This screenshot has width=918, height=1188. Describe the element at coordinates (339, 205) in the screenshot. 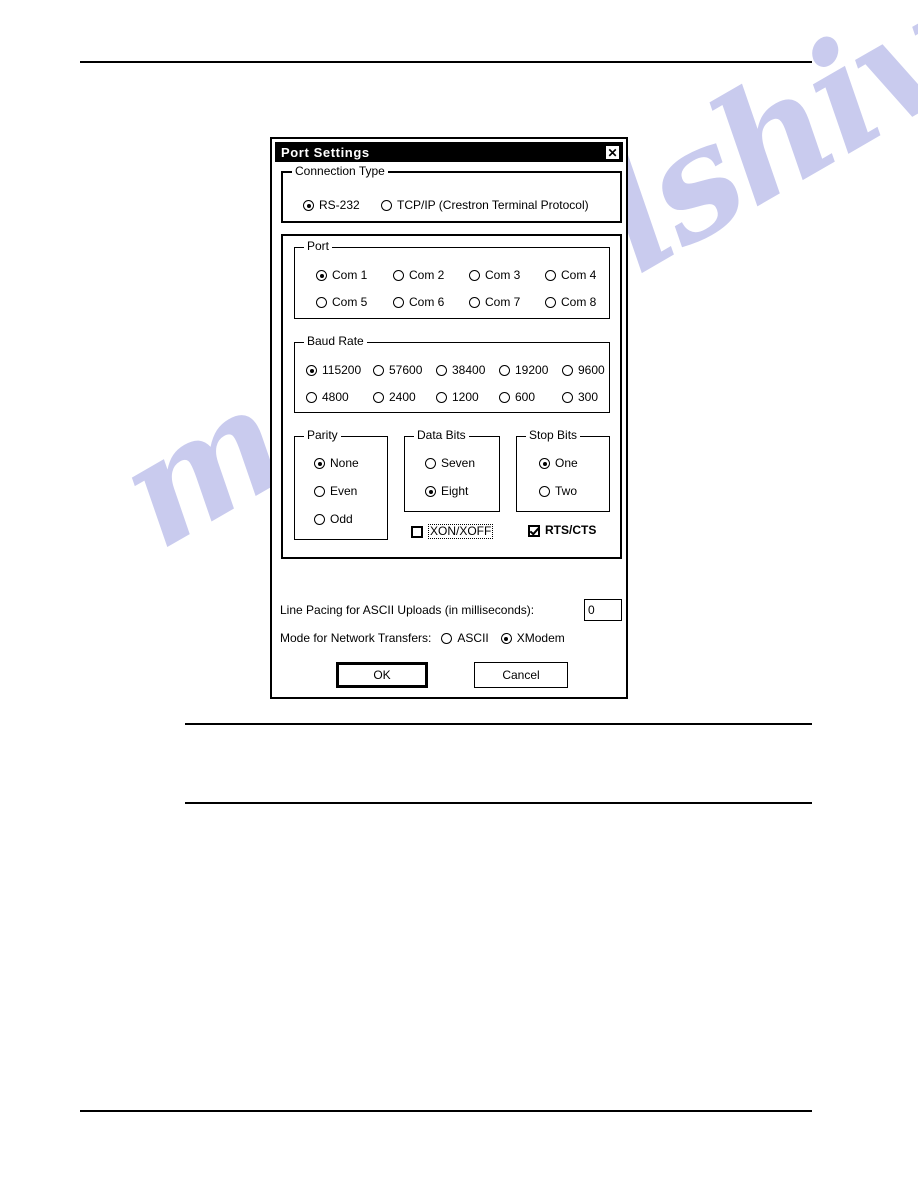

I see `option-label: RS-232` at that location.